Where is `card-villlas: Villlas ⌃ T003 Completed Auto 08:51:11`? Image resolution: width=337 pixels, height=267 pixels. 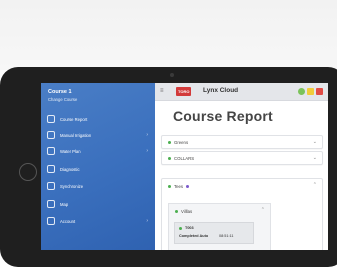
card-villlas: Villlas ⌃ T003 Completed Auto 08:51:11 is located at coordinates (219, 226).